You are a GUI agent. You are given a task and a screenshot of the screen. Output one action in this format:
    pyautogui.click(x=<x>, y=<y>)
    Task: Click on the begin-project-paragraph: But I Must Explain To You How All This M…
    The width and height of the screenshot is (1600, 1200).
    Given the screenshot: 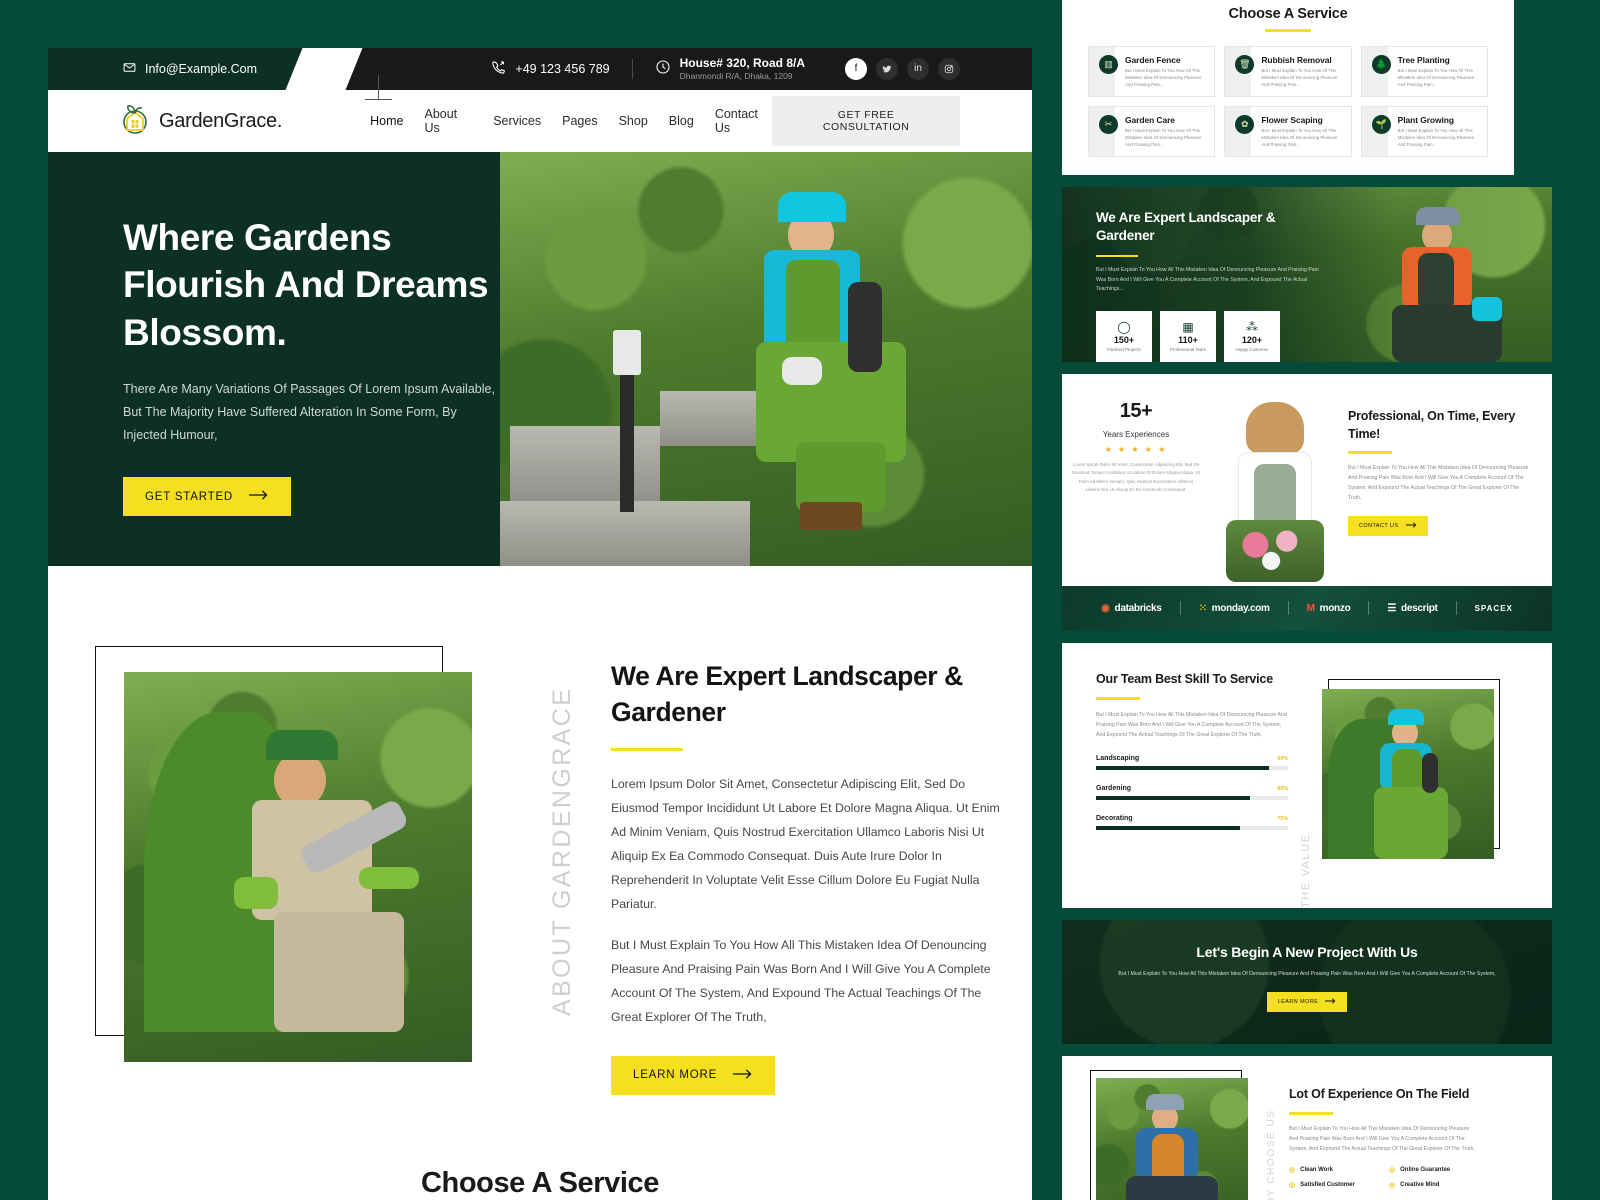 What is the action you would take?
    pyautogui.click(x=1307, y=973)
    